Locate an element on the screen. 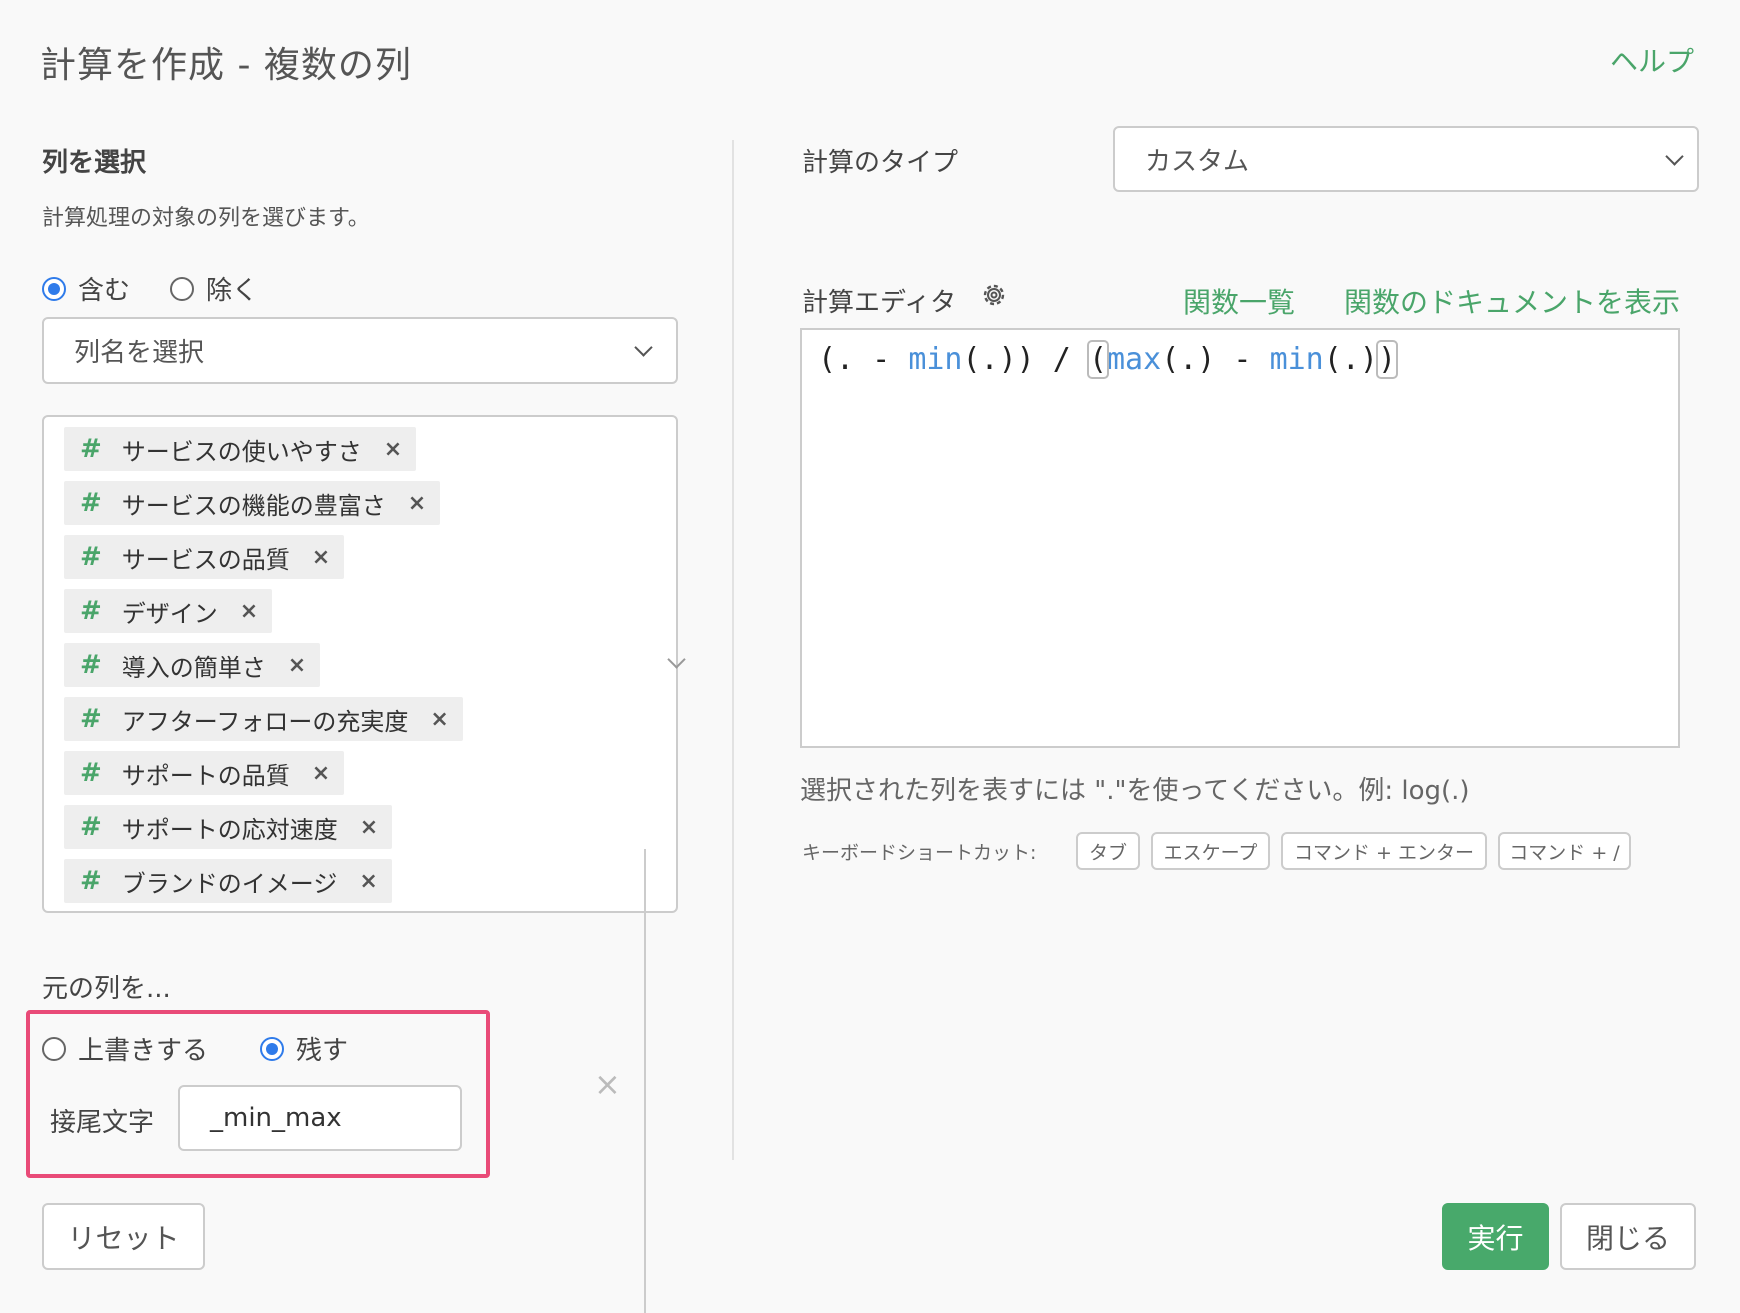  matched-bracket: ( is located at coordinates (1098, 359).